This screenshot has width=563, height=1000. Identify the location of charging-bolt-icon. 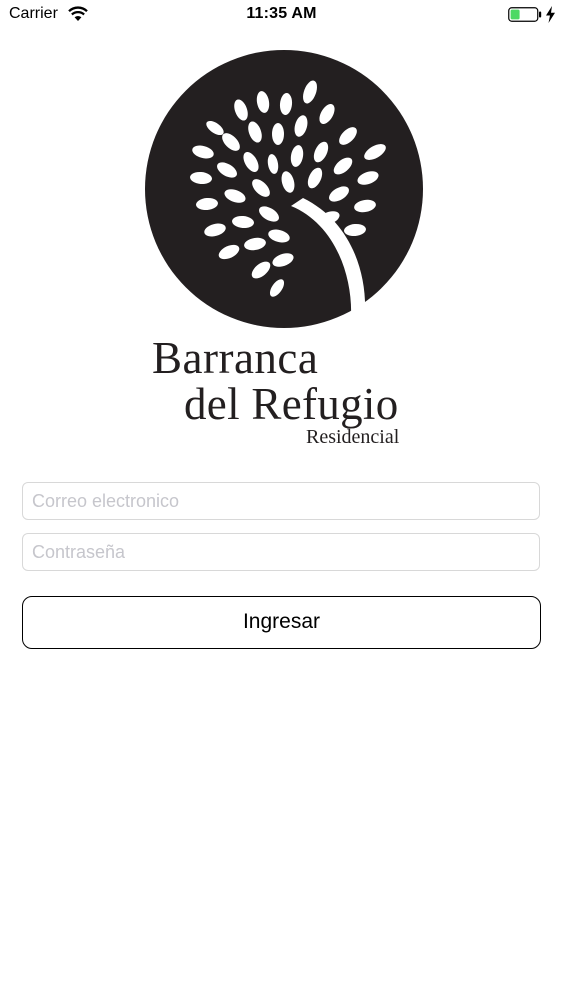
(550, 14).